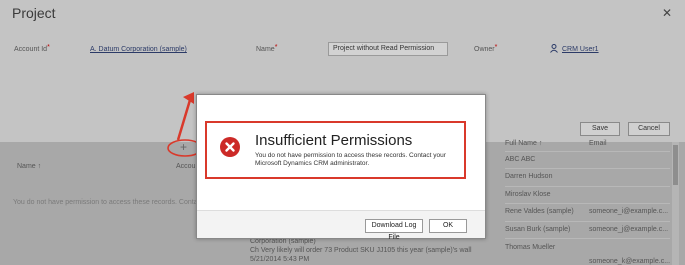 This screenshot has height=265, width=685. What do you see at coordinates (528, 194) in the screenshot?
I see `list-item: Miroslav Klose` at bounding box center [528, 194].